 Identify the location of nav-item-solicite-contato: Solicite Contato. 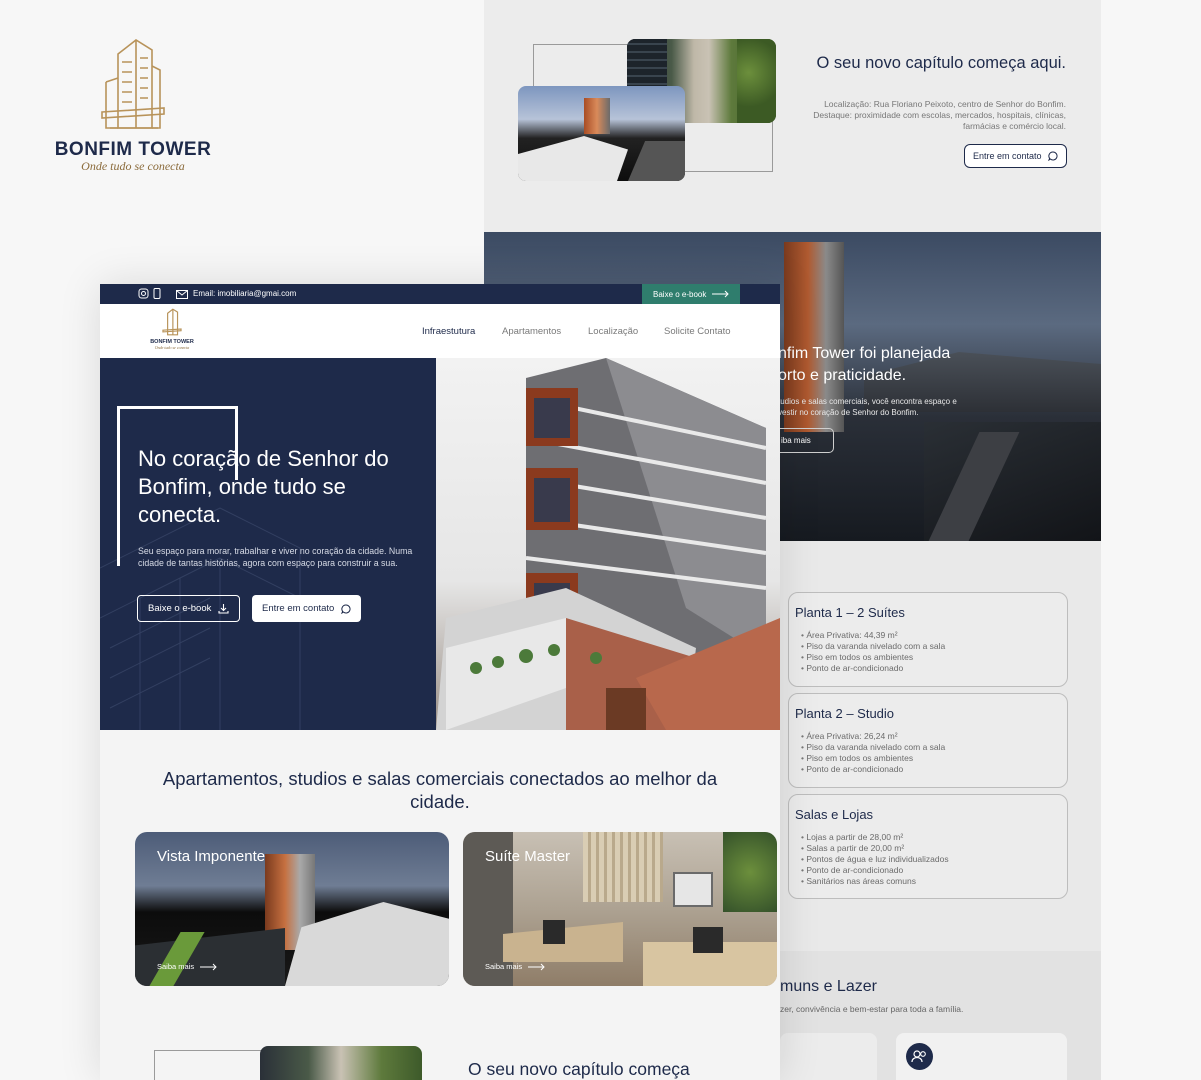
(697, 331).